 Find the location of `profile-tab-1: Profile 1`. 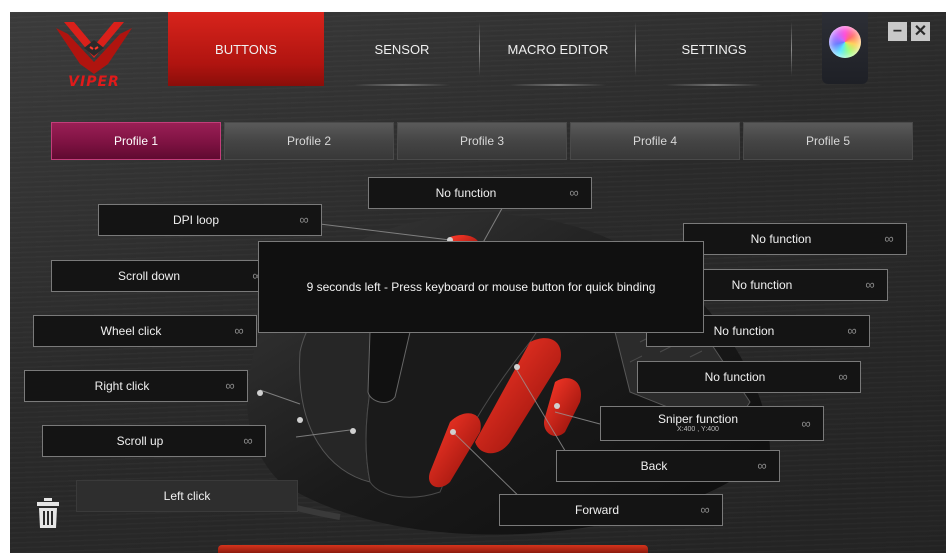

profile-tab-1: Profile 1 is located at coordinates (136, 141).